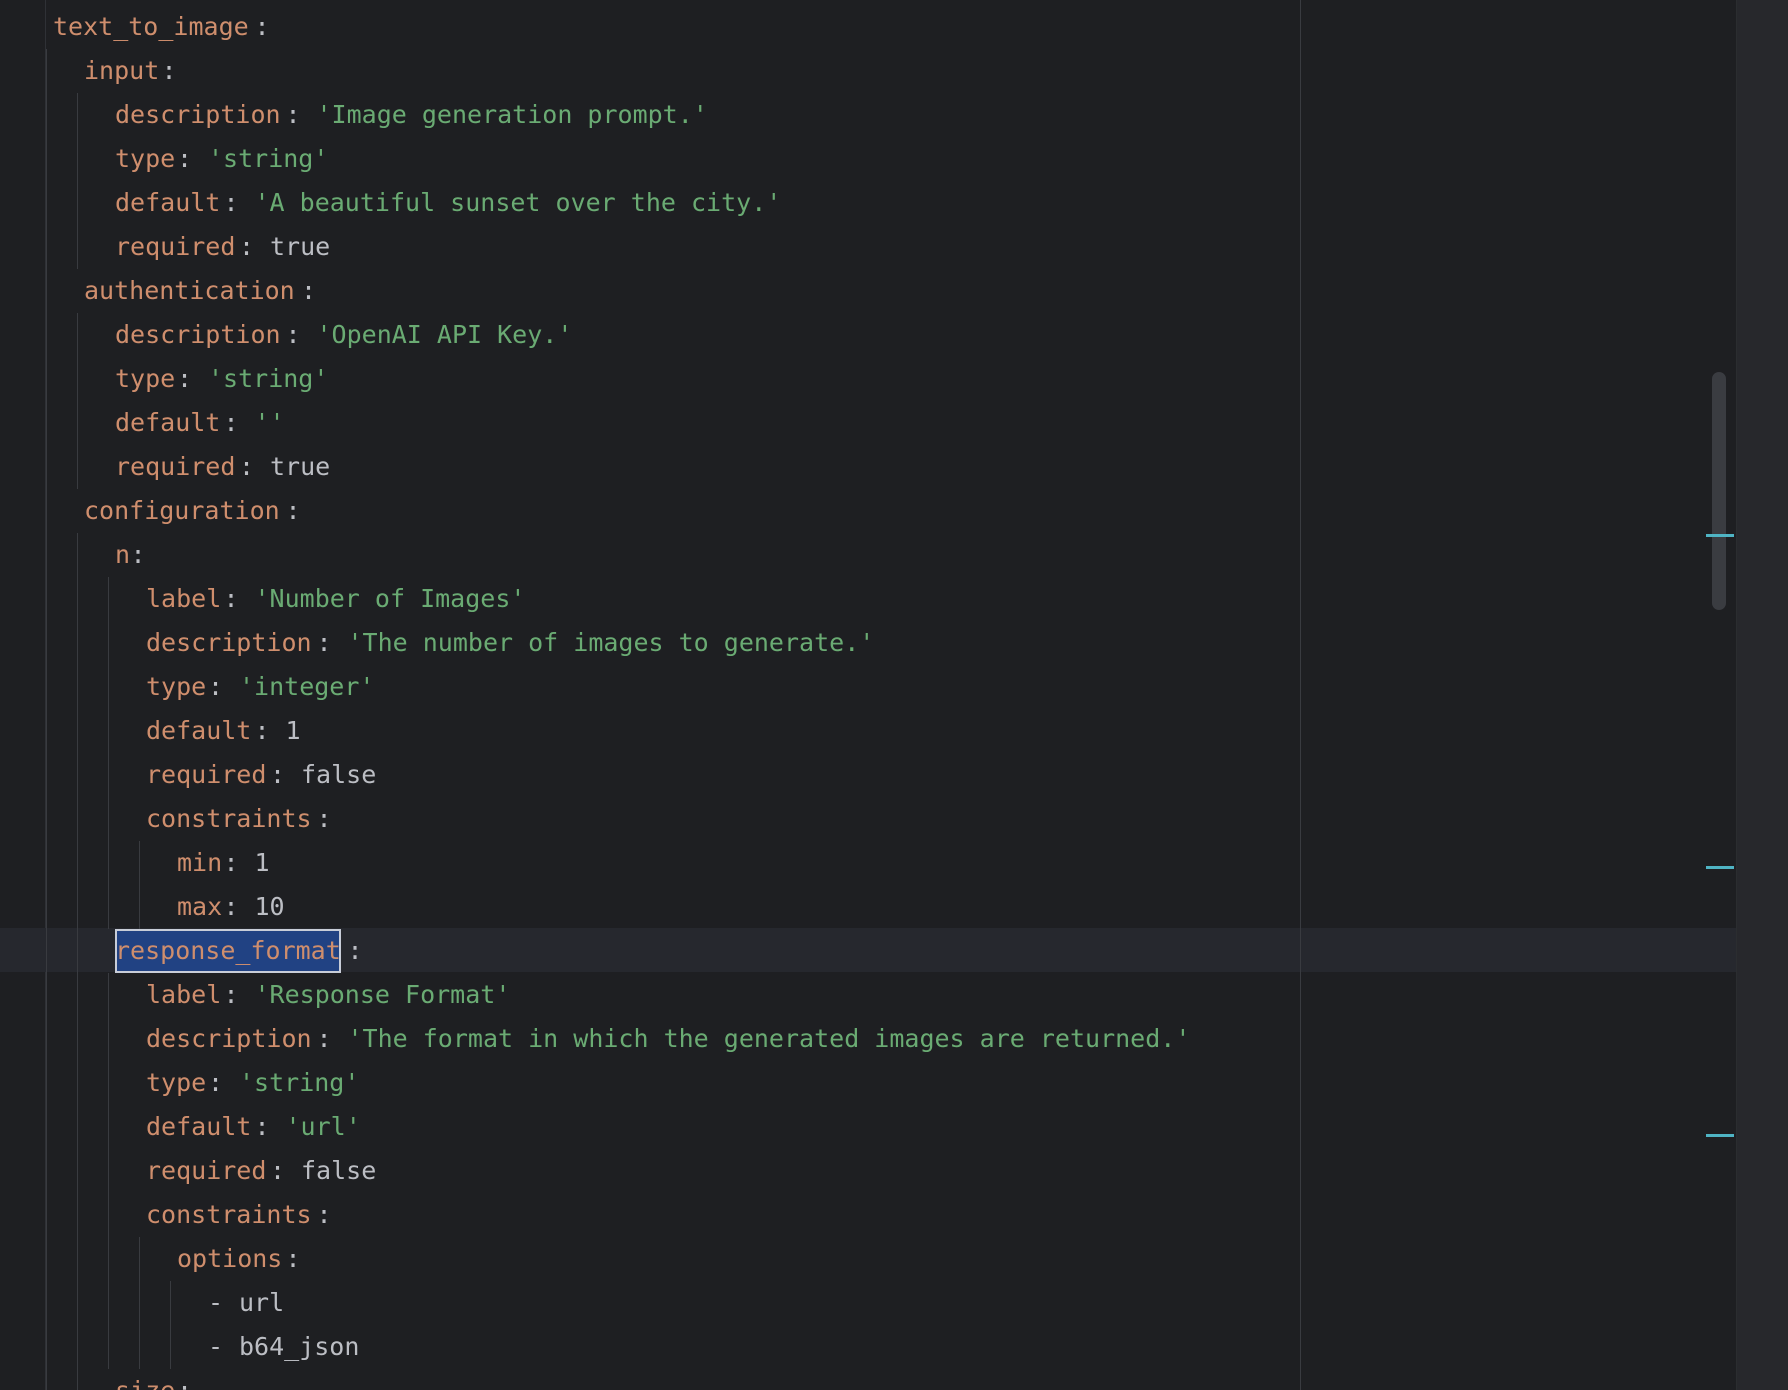  Describe the element at coordinates (868, 511) in the screenshot. I see `code-line: configuration:` at that location.